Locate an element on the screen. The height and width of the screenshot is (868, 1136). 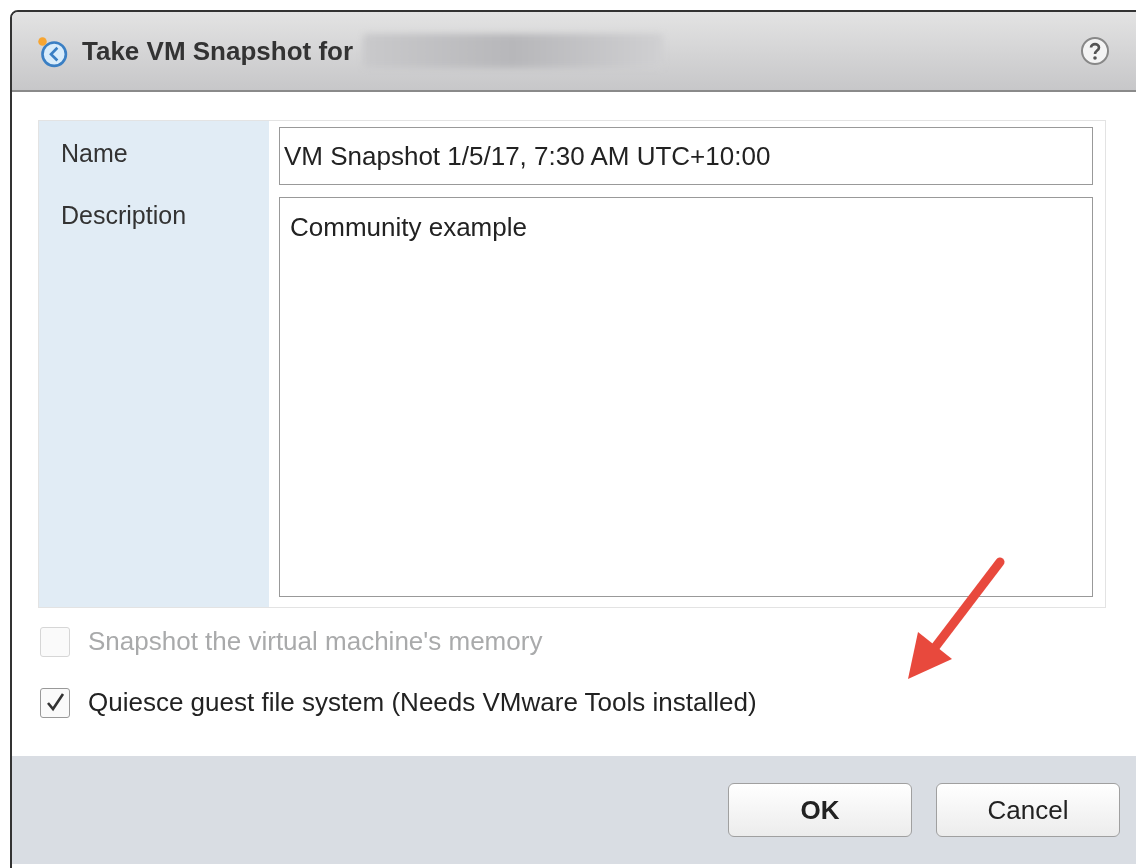
name-field: VM Snapshot 1/5/17, 7:30 AM UTC+10:00 is located at coordinates (686, 156).